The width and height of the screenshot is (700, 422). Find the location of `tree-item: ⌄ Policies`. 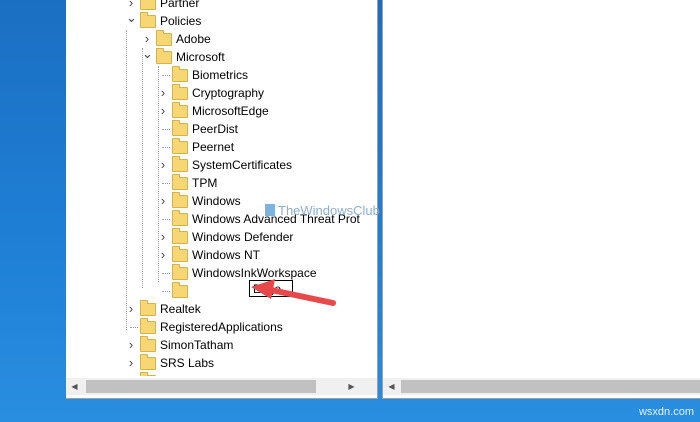

tree-item: ⌄ Policies is located at coordinates (213, 20).